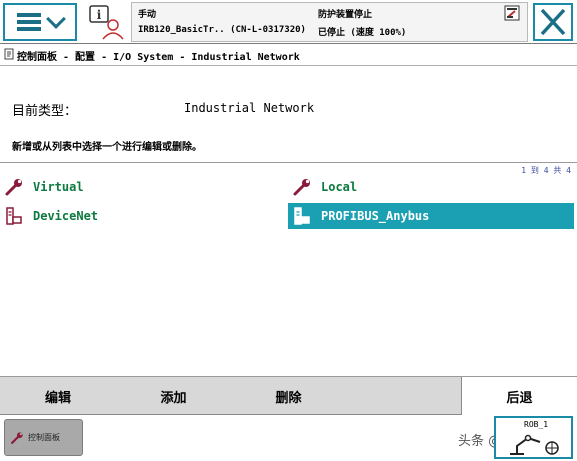  Describe the element at coordinates (512, 13) in the screenshot. I see `hot-edit-icon` at that location.